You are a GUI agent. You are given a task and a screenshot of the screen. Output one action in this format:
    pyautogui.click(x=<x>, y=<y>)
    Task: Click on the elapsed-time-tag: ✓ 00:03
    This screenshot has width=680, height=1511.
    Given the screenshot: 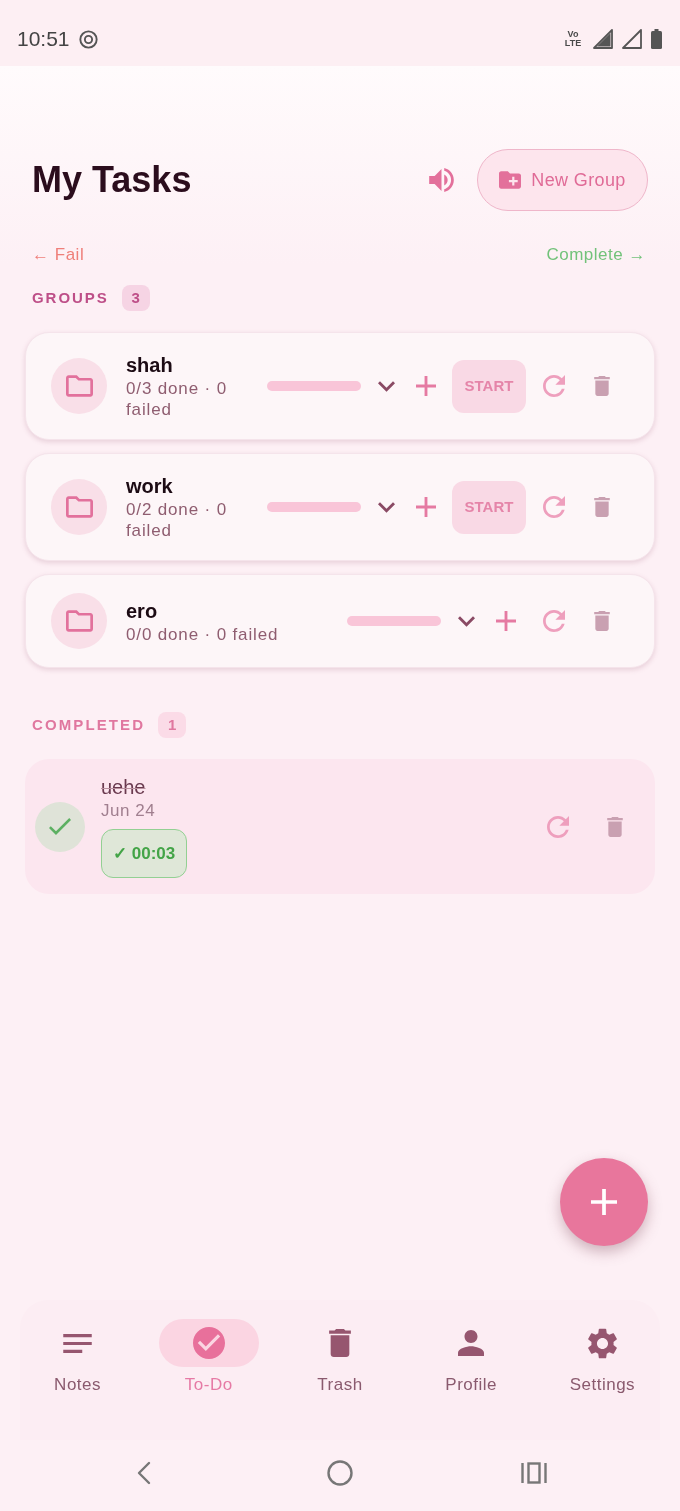 What is the action you would take?
    pyautogui.click(x=144, y=853)
    